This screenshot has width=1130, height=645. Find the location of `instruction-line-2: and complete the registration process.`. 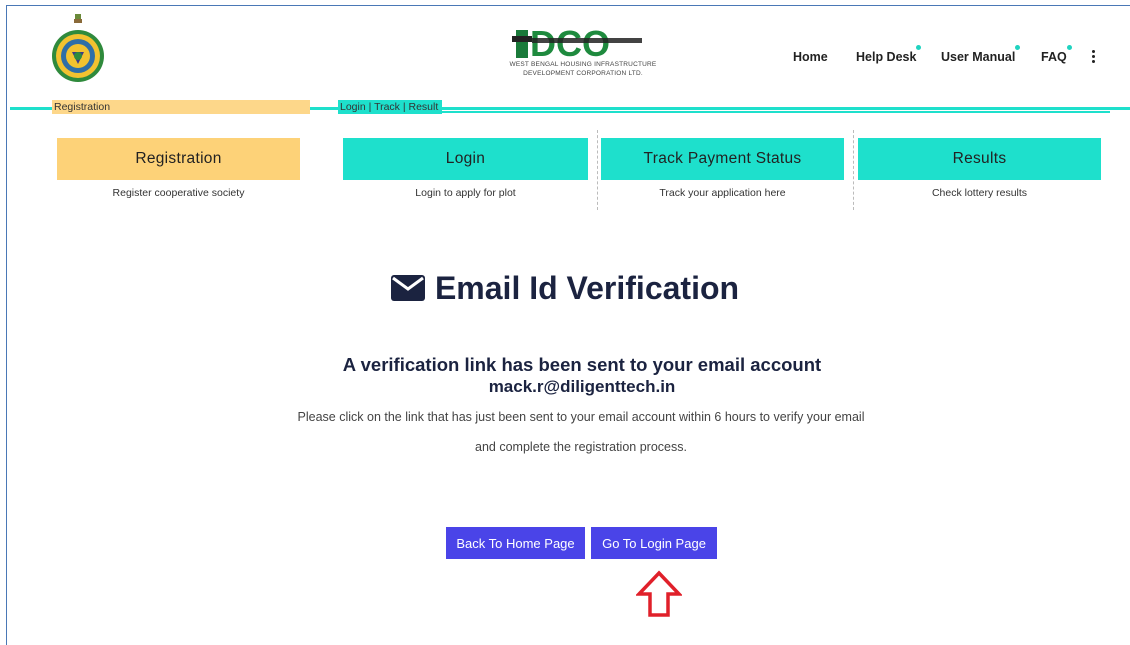

instruction-line-2: and complete the registration process. is located at coordinates (581, 447).